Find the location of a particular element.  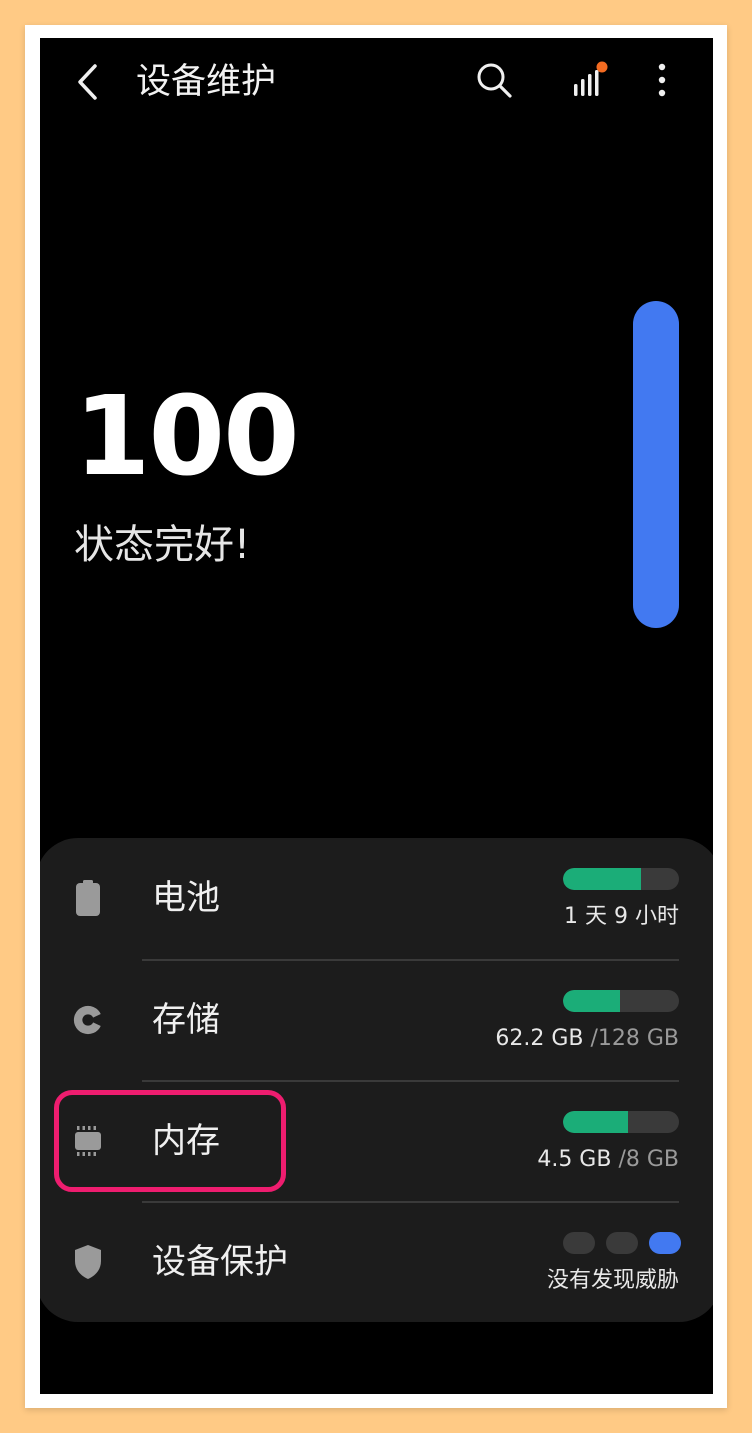

device-protection-row: 设备保护 没有发现威胁 is located at coordinates (376, 1262).